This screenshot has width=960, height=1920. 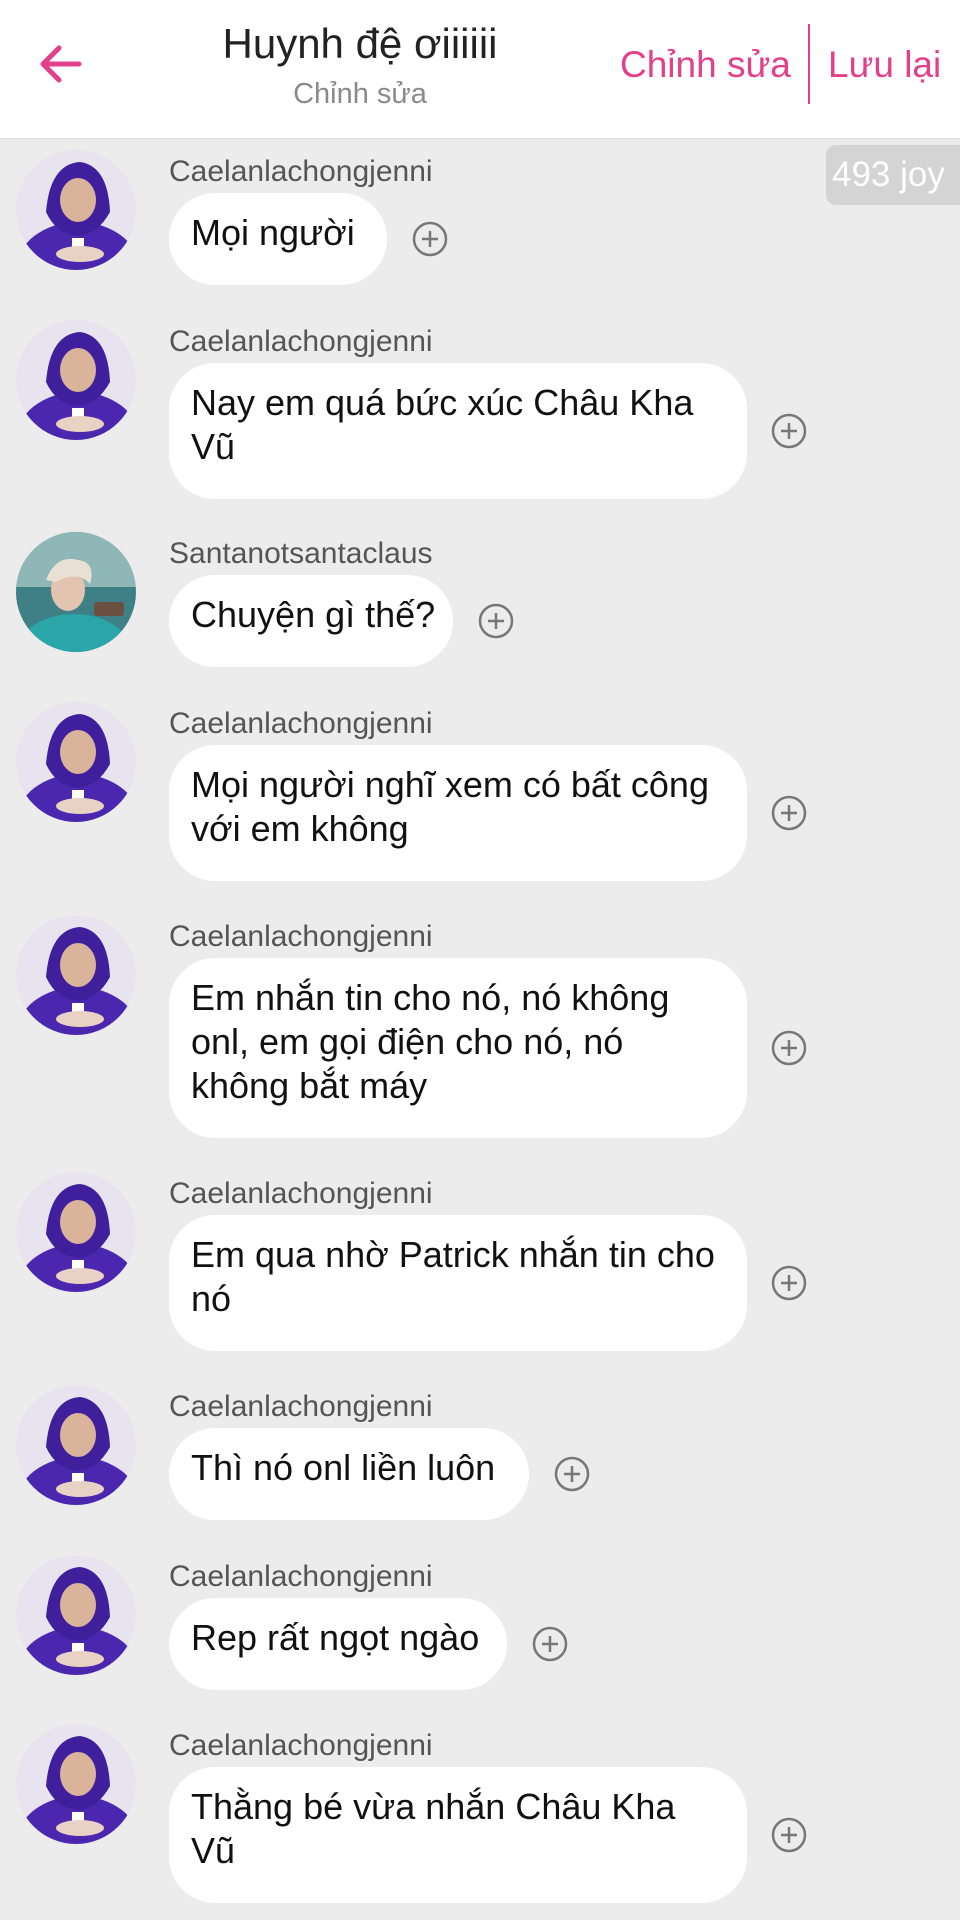 I want to click on edit-button: Chỉnh sửa, so click(x=705, y=65).